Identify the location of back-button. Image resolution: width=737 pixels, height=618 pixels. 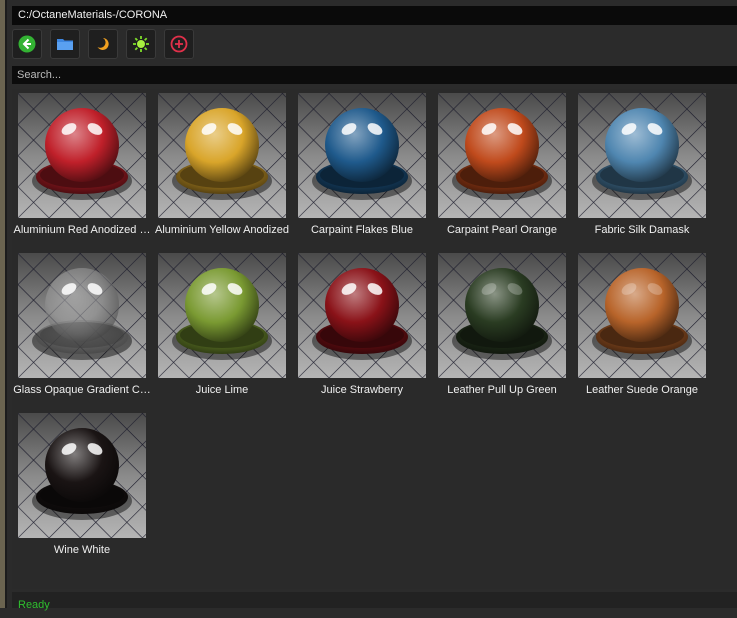
(27, 44).